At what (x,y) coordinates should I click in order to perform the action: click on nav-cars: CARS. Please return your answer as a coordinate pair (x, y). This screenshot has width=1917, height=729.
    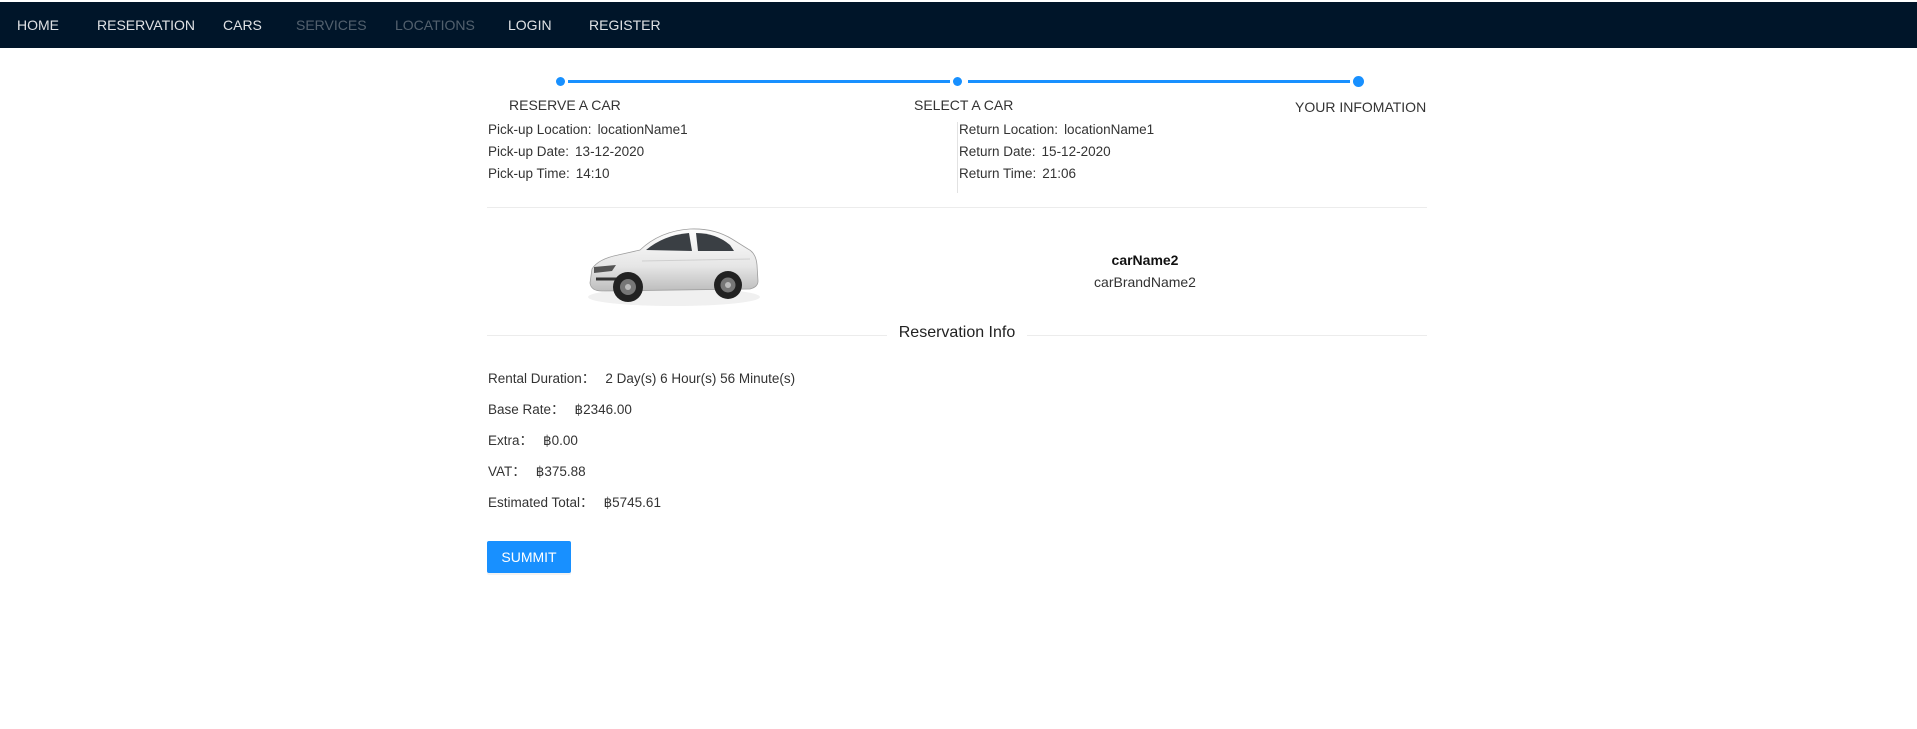
    Looking at the image, I should click on (242, 25).